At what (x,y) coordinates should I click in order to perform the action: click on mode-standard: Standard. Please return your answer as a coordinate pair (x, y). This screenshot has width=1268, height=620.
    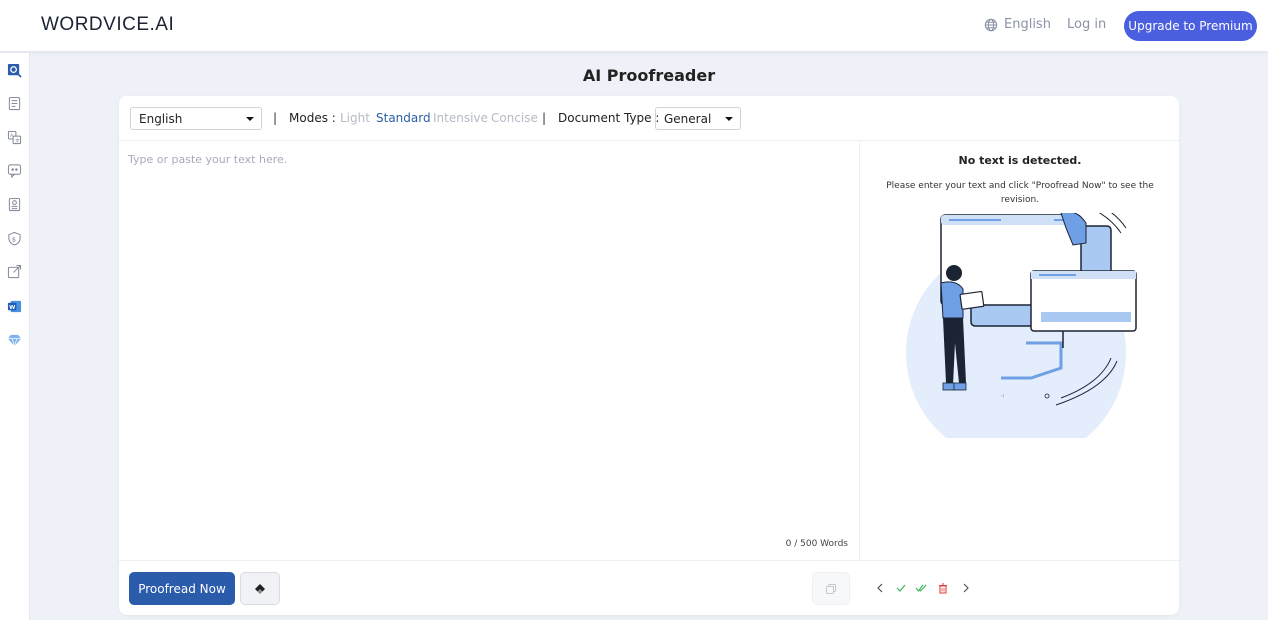
    Looking at the image, I should click on (403, 118).